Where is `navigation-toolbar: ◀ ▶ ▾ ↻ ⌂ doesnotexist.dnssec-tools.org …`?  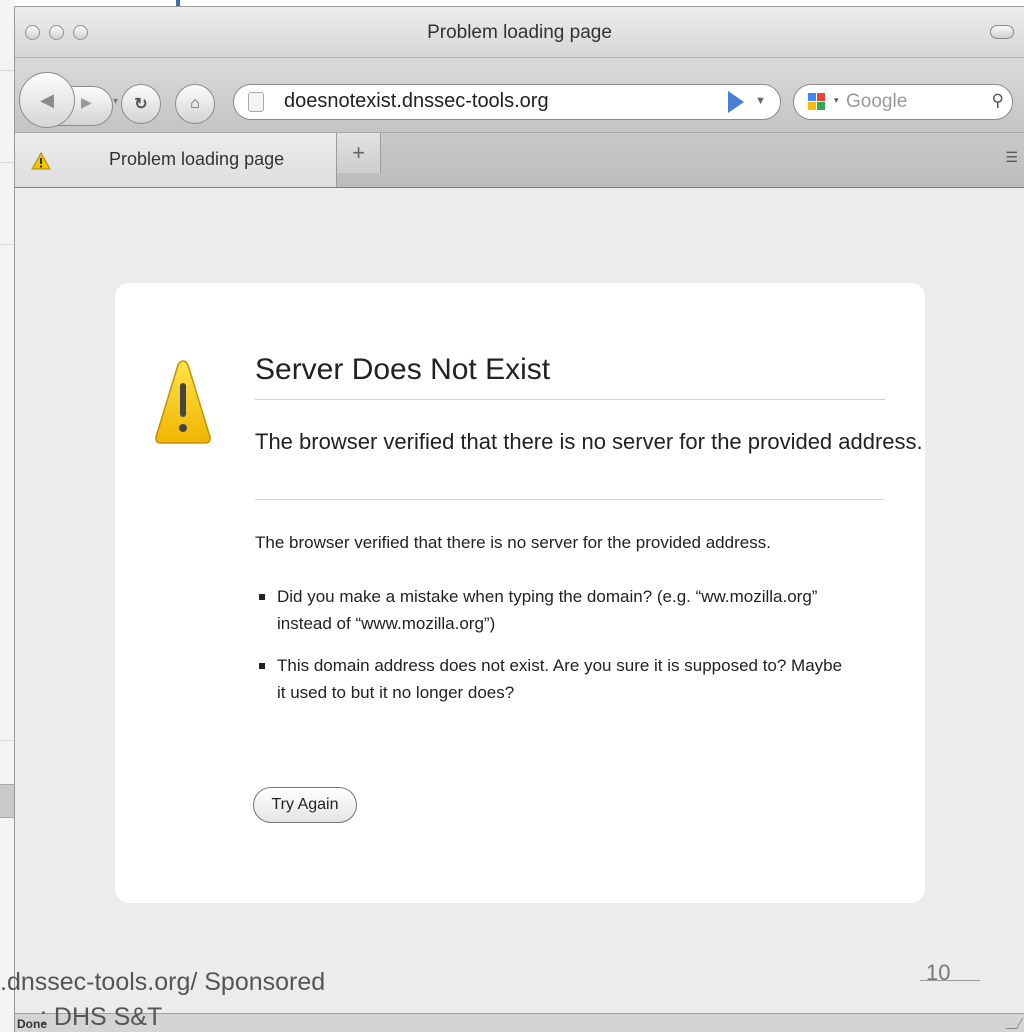
navigation-toolbar: ◀ ▶ ▾ ↻ ⌂ doesnotexist.dnssec-tools.org … is located at coordinates (519, 95).